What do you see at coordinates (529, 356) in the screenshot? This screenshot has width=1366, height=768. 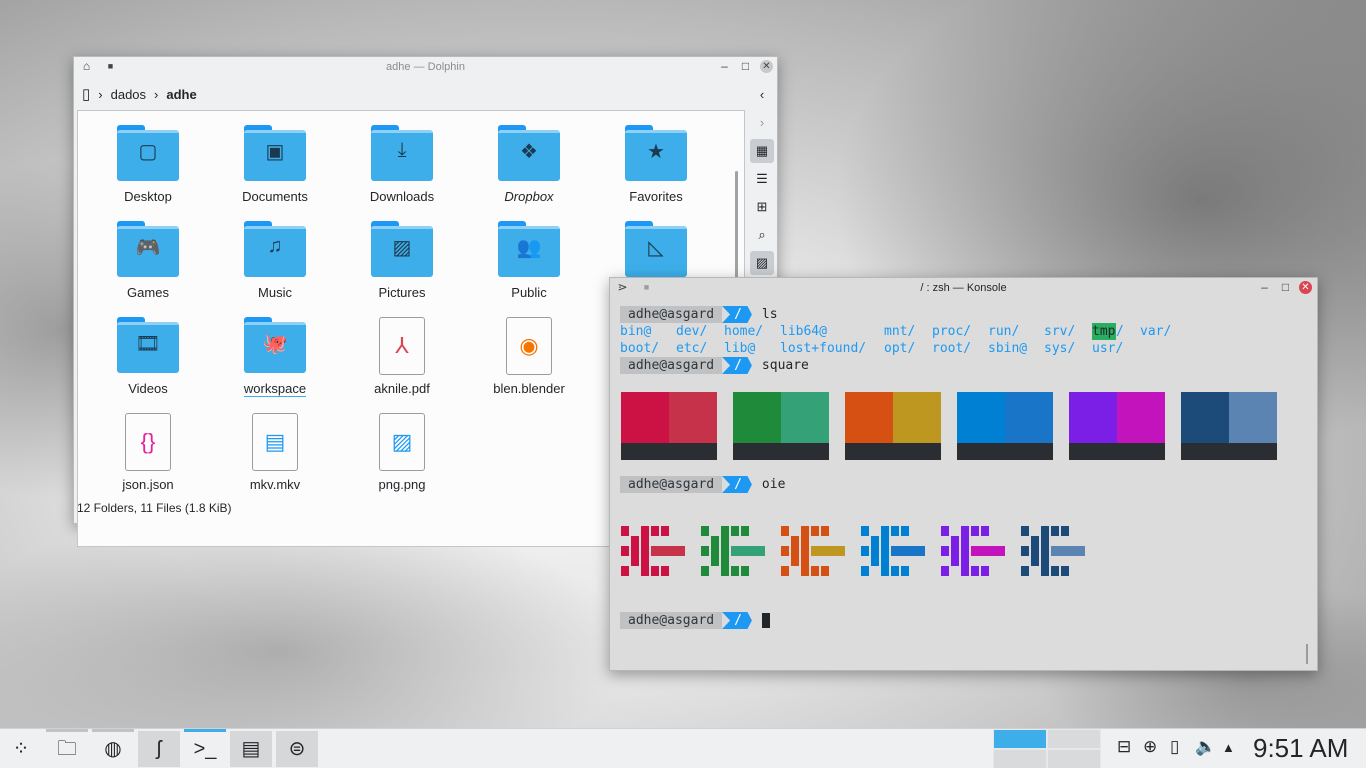 I see `file-item: ◉ blen.blender` at bounding box center [529, 356].